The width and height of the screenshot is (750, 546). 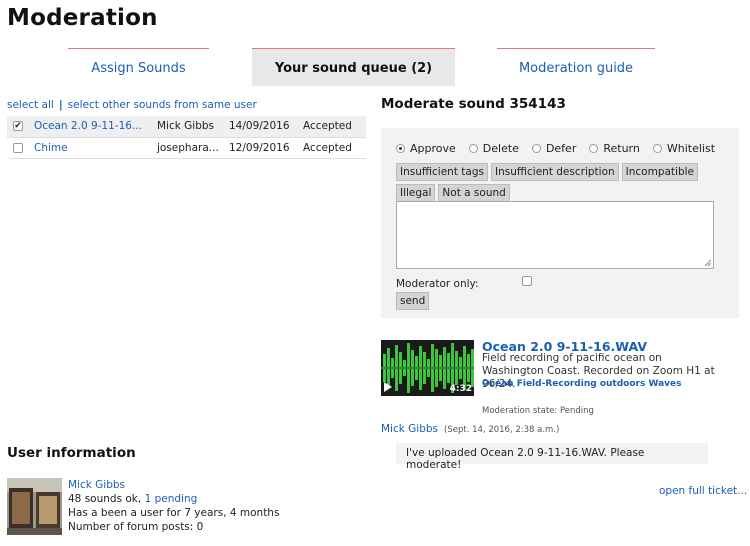 I want to click on template-not-a-sound-button: Not a sound, so click(x=474, y=193).